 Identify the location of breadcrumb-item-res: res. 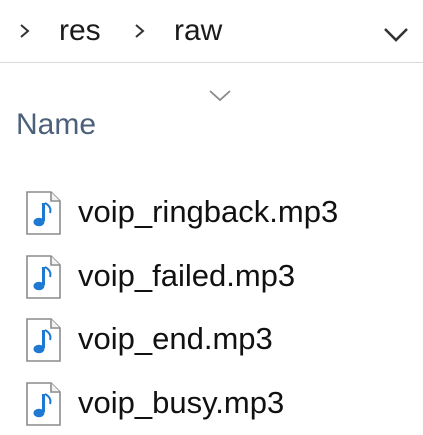
(80, 31).